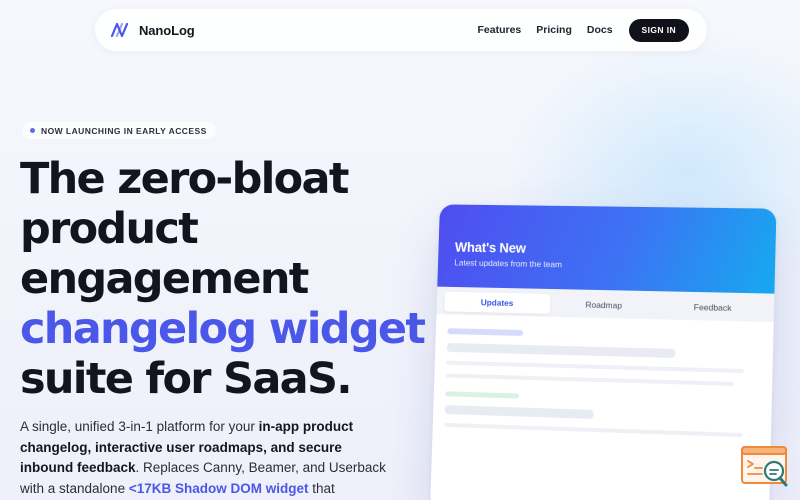 Image resolution: width=800 pixels, height=500 pixels. I want to click on tab-feedback: Feedback, so click(713, 307).